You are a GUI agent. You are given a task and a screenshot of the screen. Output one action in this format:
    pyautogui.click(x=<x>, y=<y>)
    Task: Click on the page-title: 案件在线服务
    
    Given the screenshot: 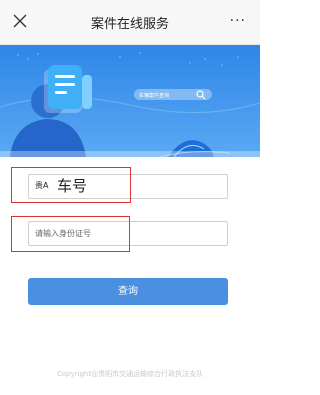 What is the action you would take?
    pyautogui.click(x=129, y=24)
    